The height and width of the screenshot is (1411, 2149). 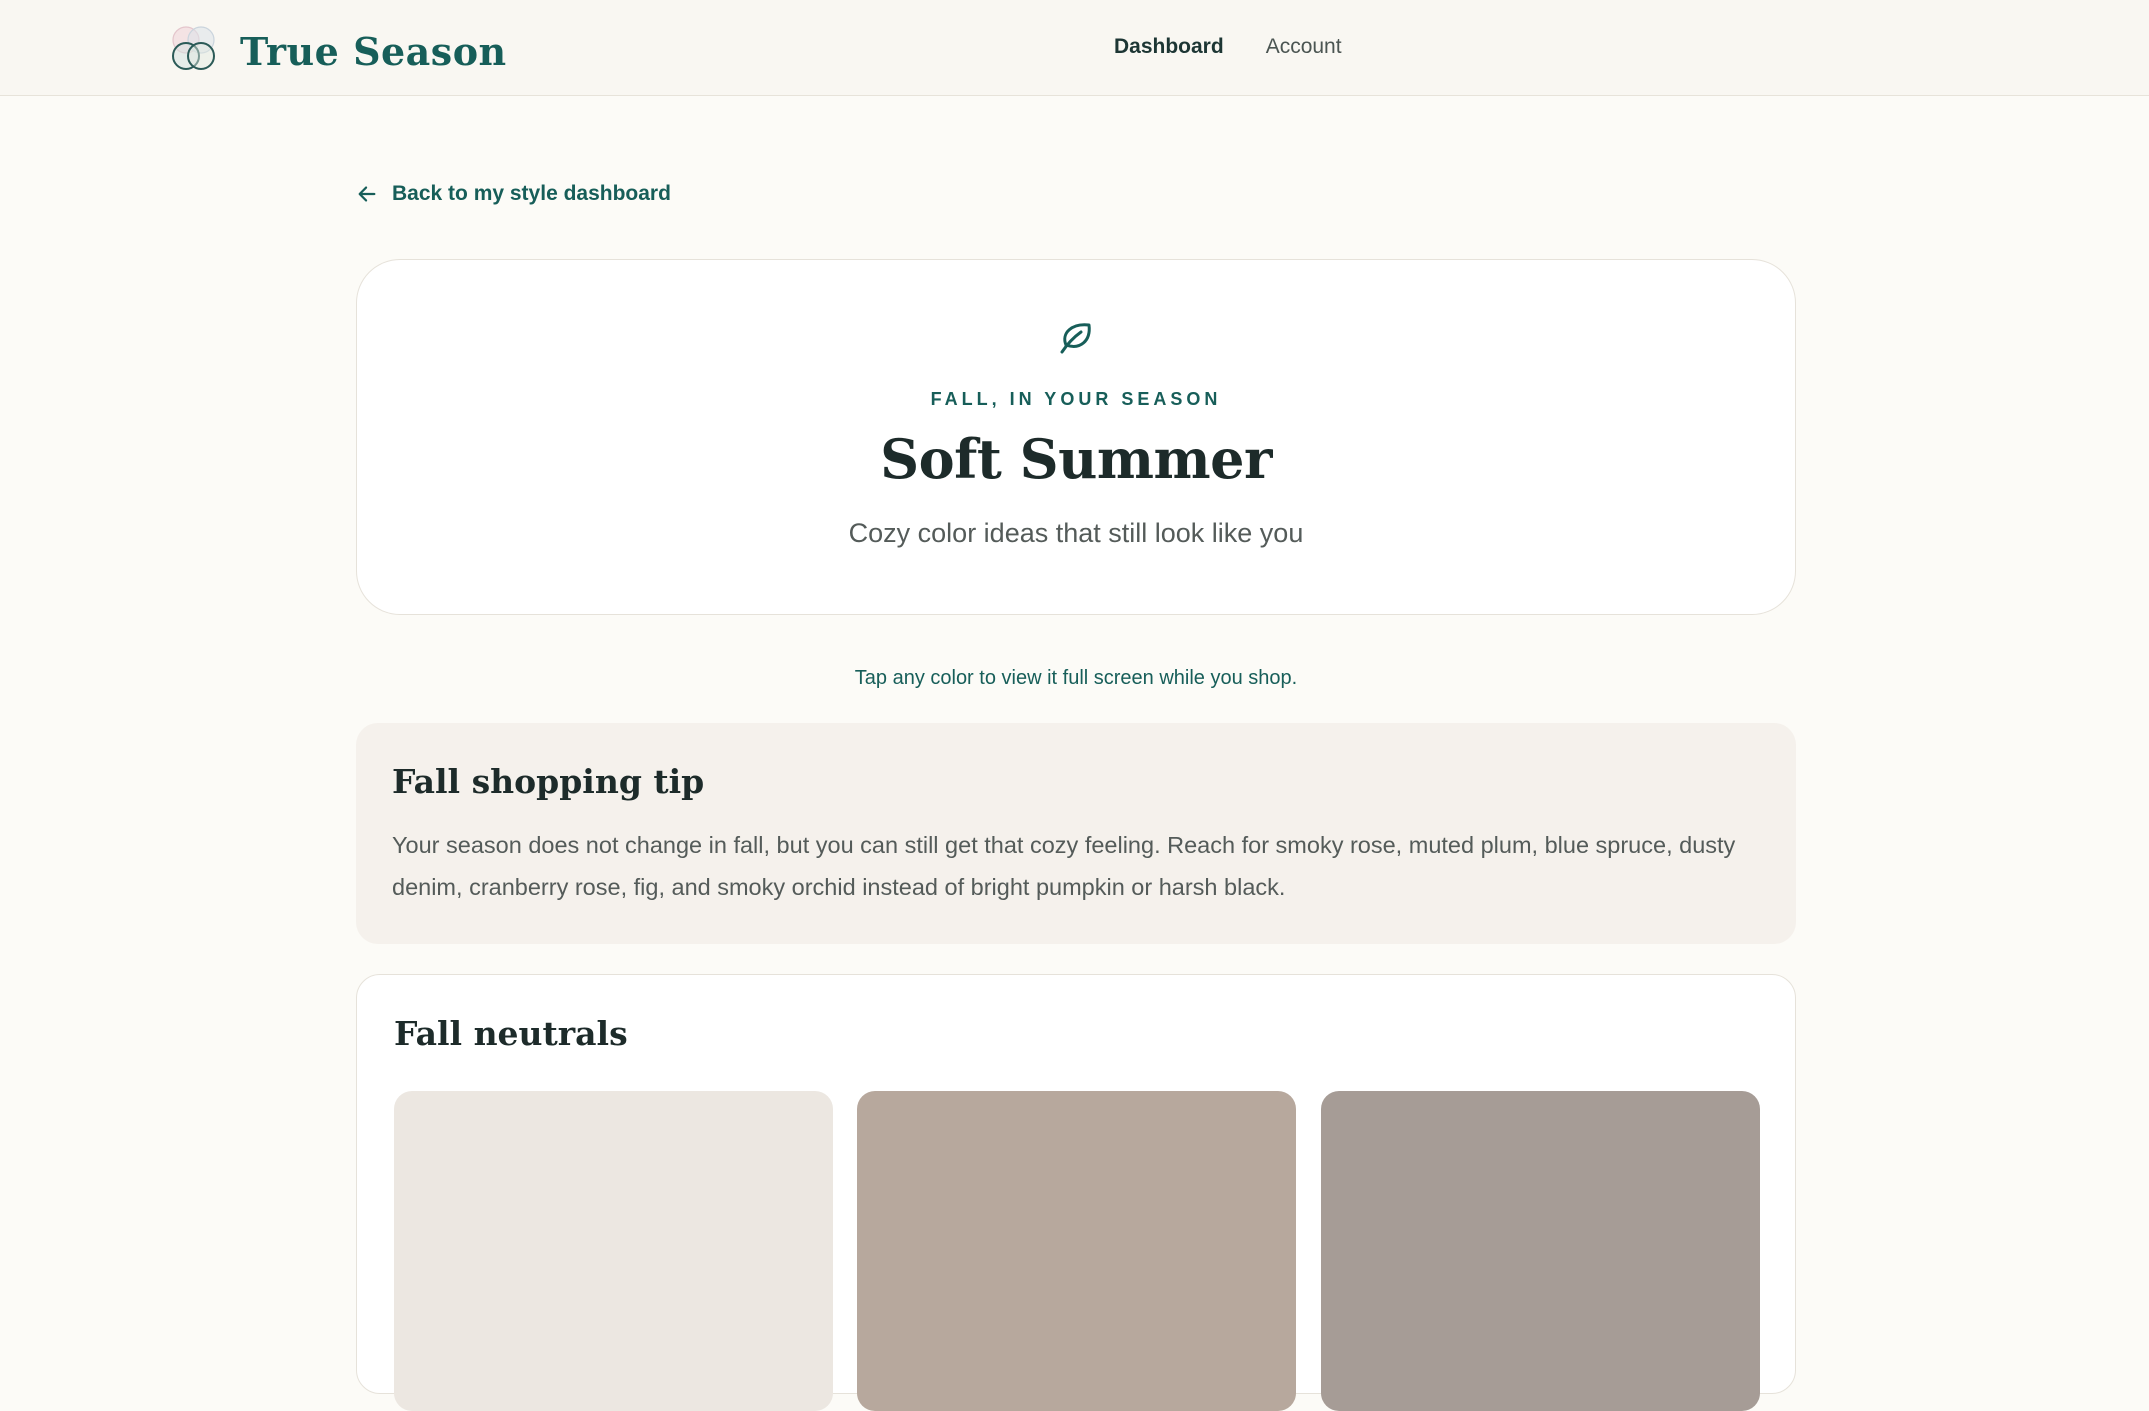 I want to click on tip-title: Fall shopping tip, so click(x=548, y=781).